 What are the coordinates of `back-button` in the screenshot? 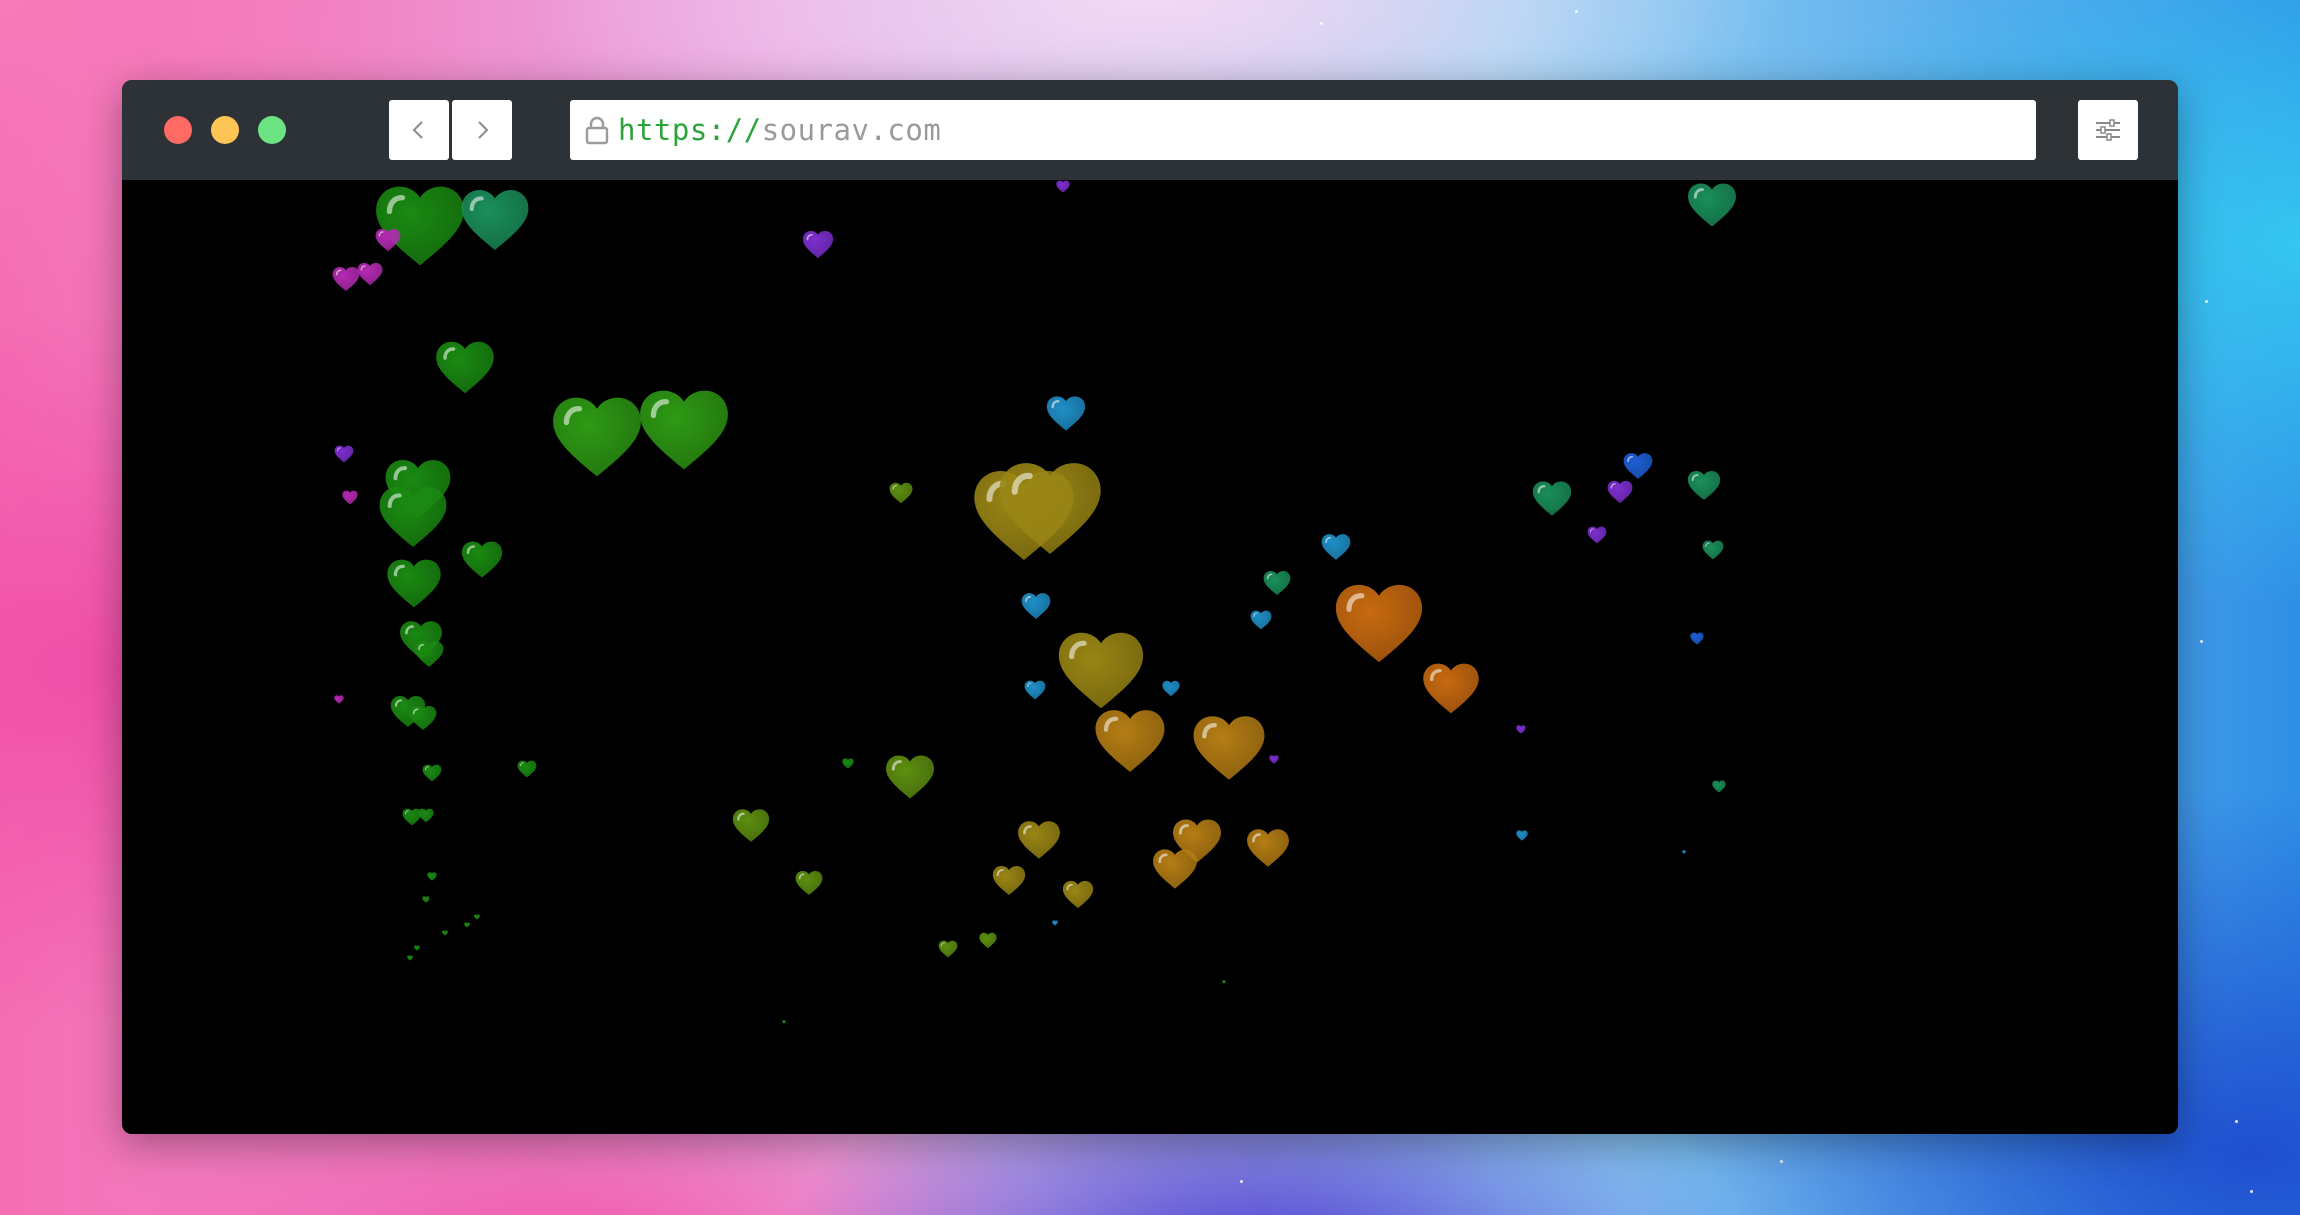 It's located at (419, 130).